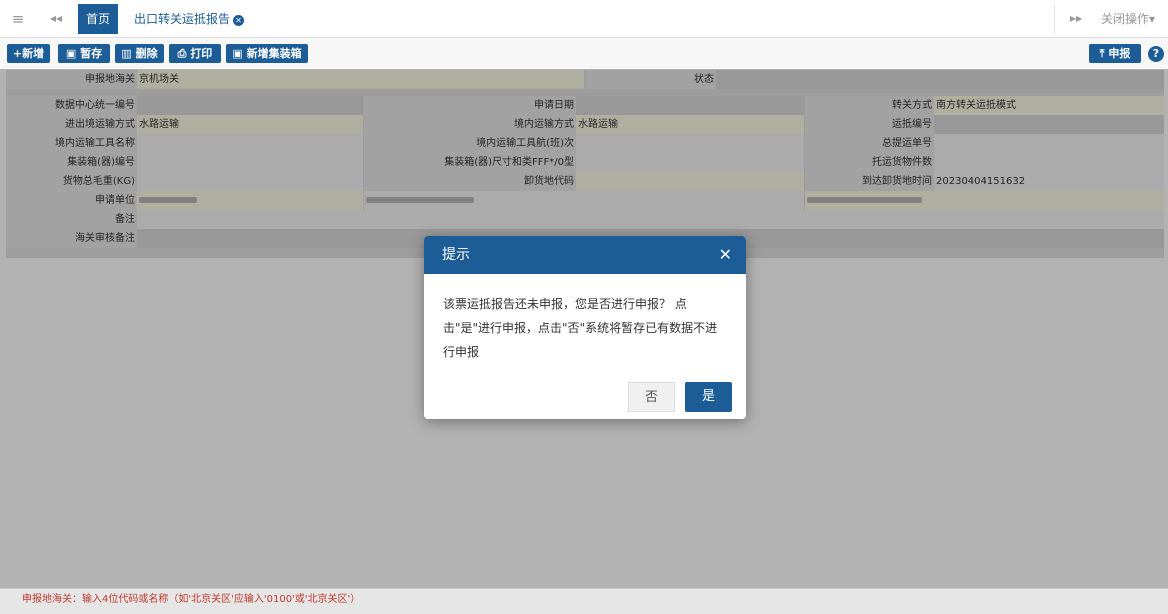 The image size is (1168, 614). I want to click on save-button: ▣ 暂存, so click(84, 53).